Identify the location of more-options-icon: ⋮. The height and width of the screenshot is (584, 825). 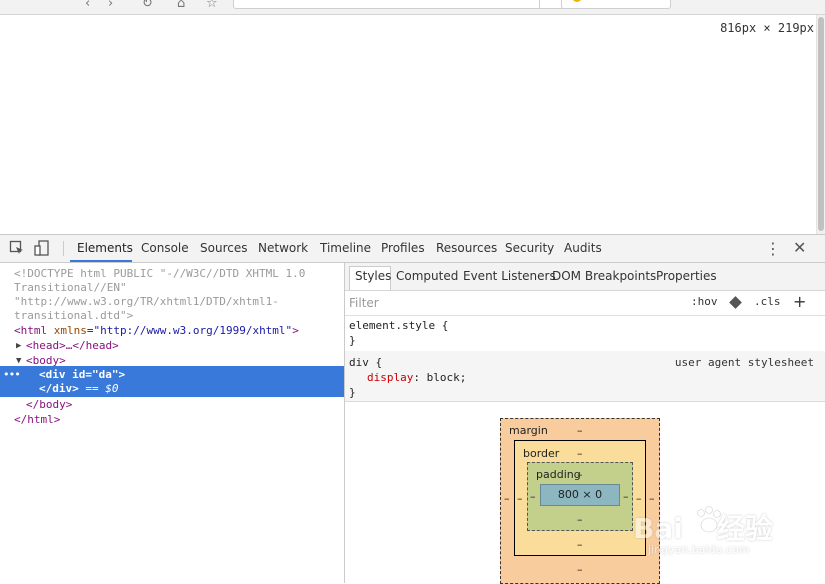
(773, 248).